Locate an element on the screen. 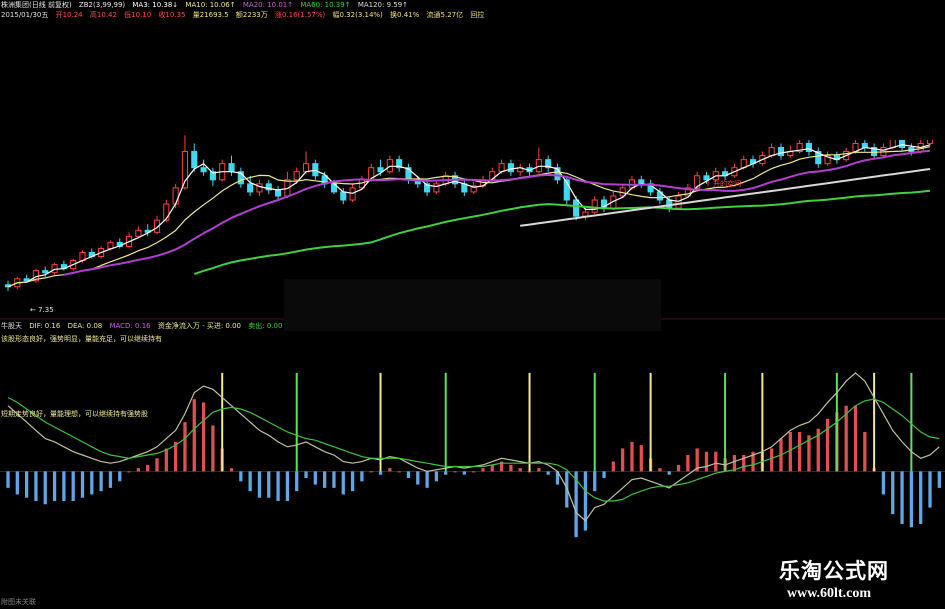  close-value: 收10.35 is located at coordinates (172, 15).